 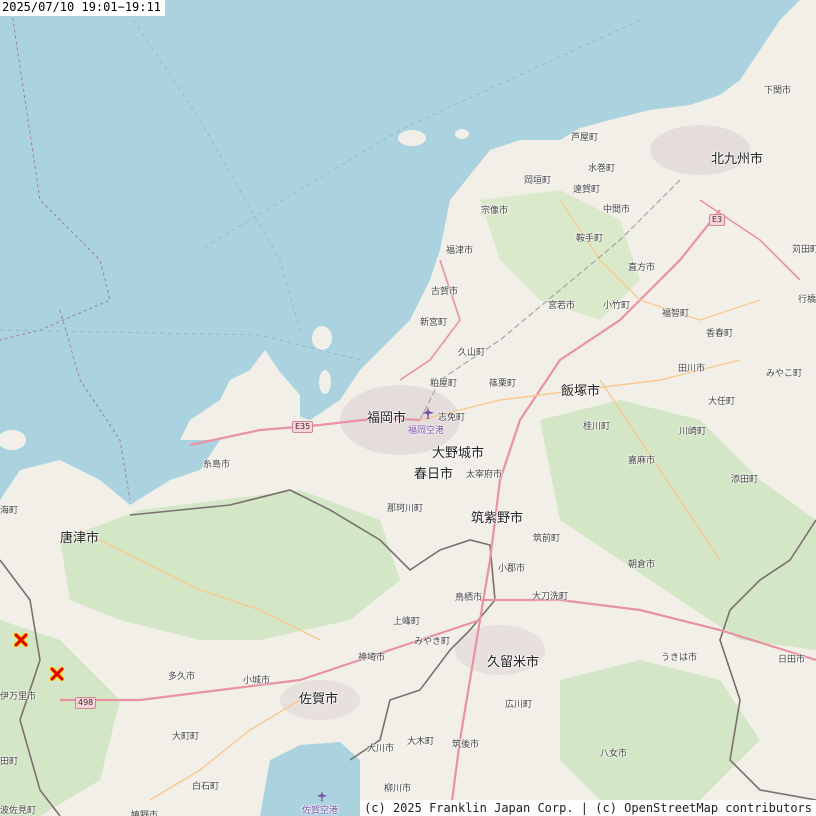 I want to click on label-kasuga: 春日市, so click(x=434, y=474).